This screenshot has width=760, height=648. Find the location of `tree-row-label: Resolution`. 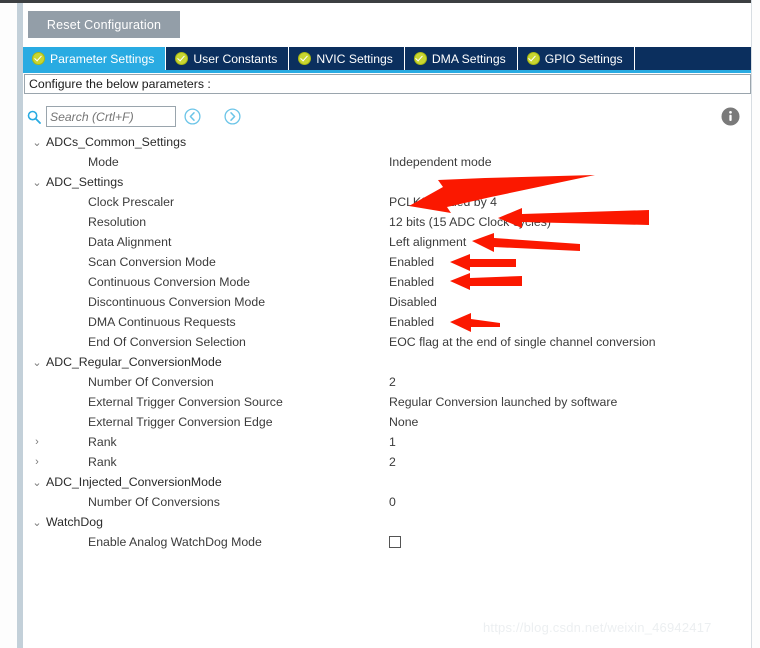

tree-row-label: Resolution is located at coordinates (117, 222).